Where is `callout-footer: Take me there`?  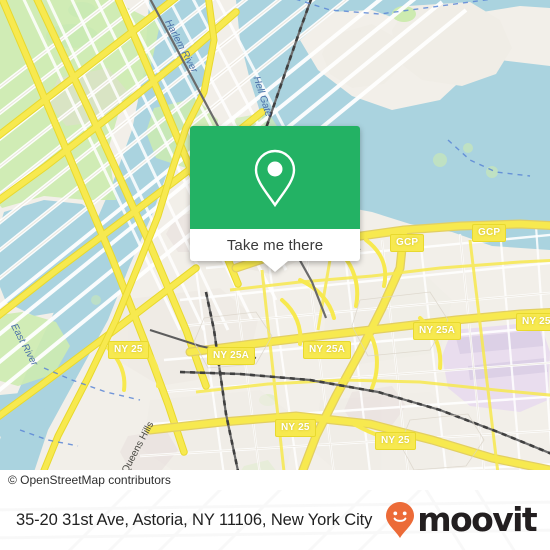
callout-footer: Take me there is located at coordinates (275, 250).